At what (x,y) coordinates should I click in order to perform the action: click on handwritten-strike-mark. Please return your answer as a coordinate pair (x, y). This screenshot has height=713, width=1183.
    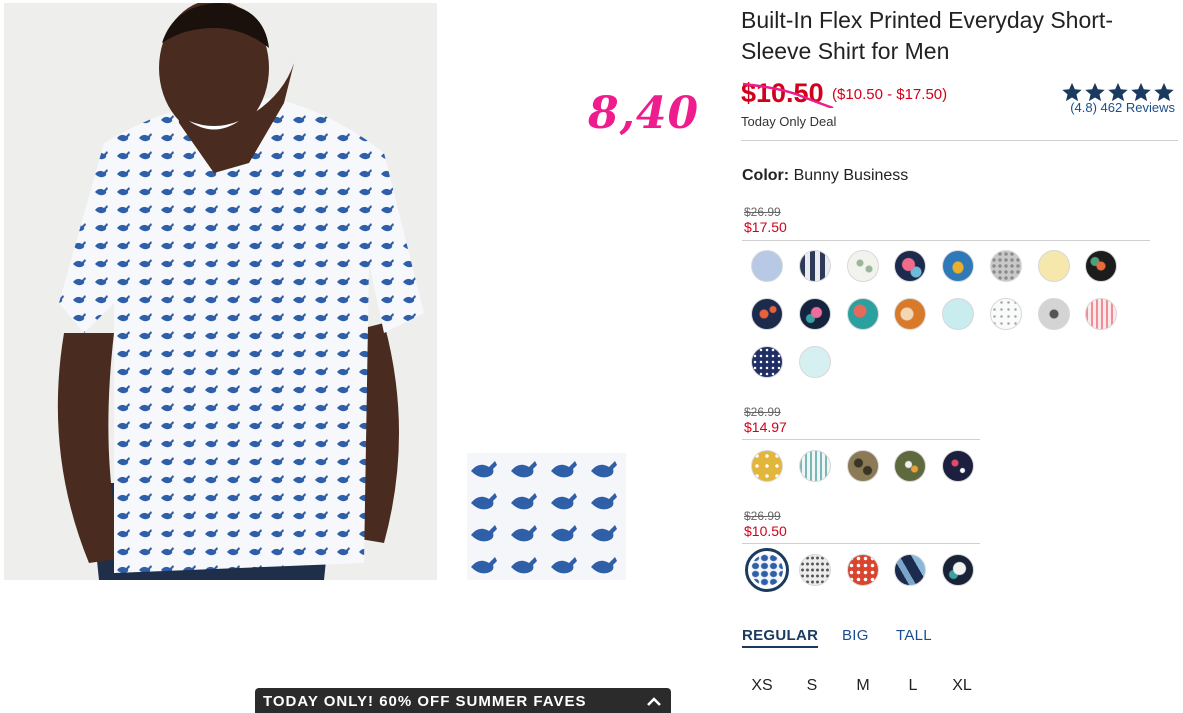
    Looking at the image, I should click on (788, 95).